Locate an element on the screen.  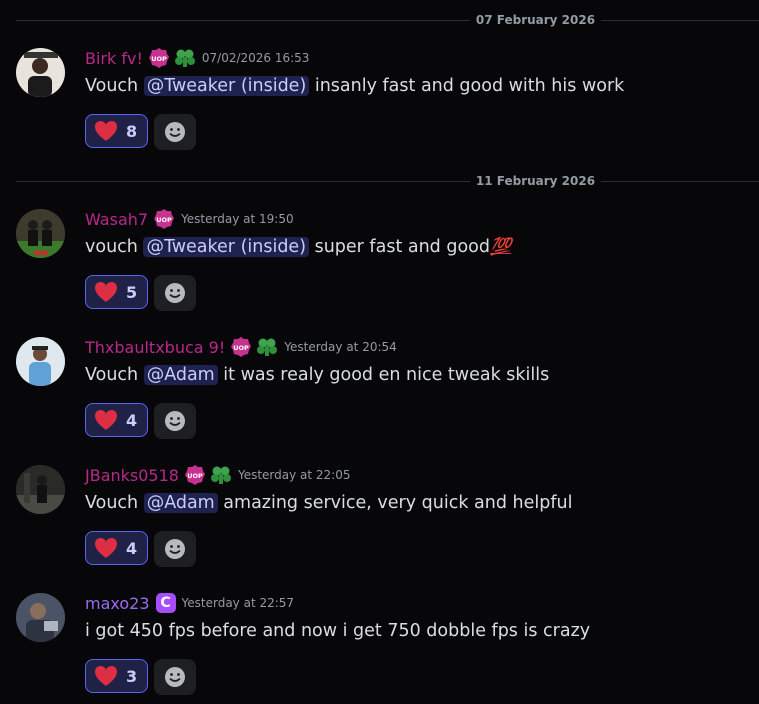
date-divider: 07 February 2026 is located at coordinates (387, 20).